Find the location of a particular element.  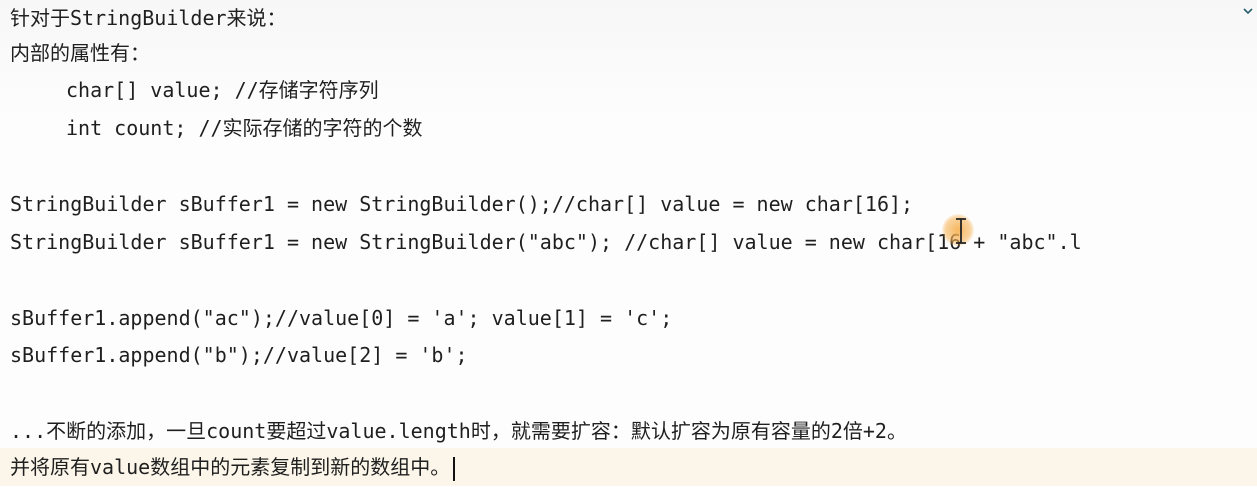

text-caret is located at coordinates (454, 468).